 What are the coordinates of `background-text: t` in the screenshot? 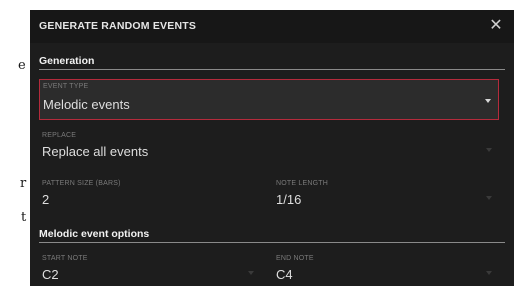 It's located at (24, 217).